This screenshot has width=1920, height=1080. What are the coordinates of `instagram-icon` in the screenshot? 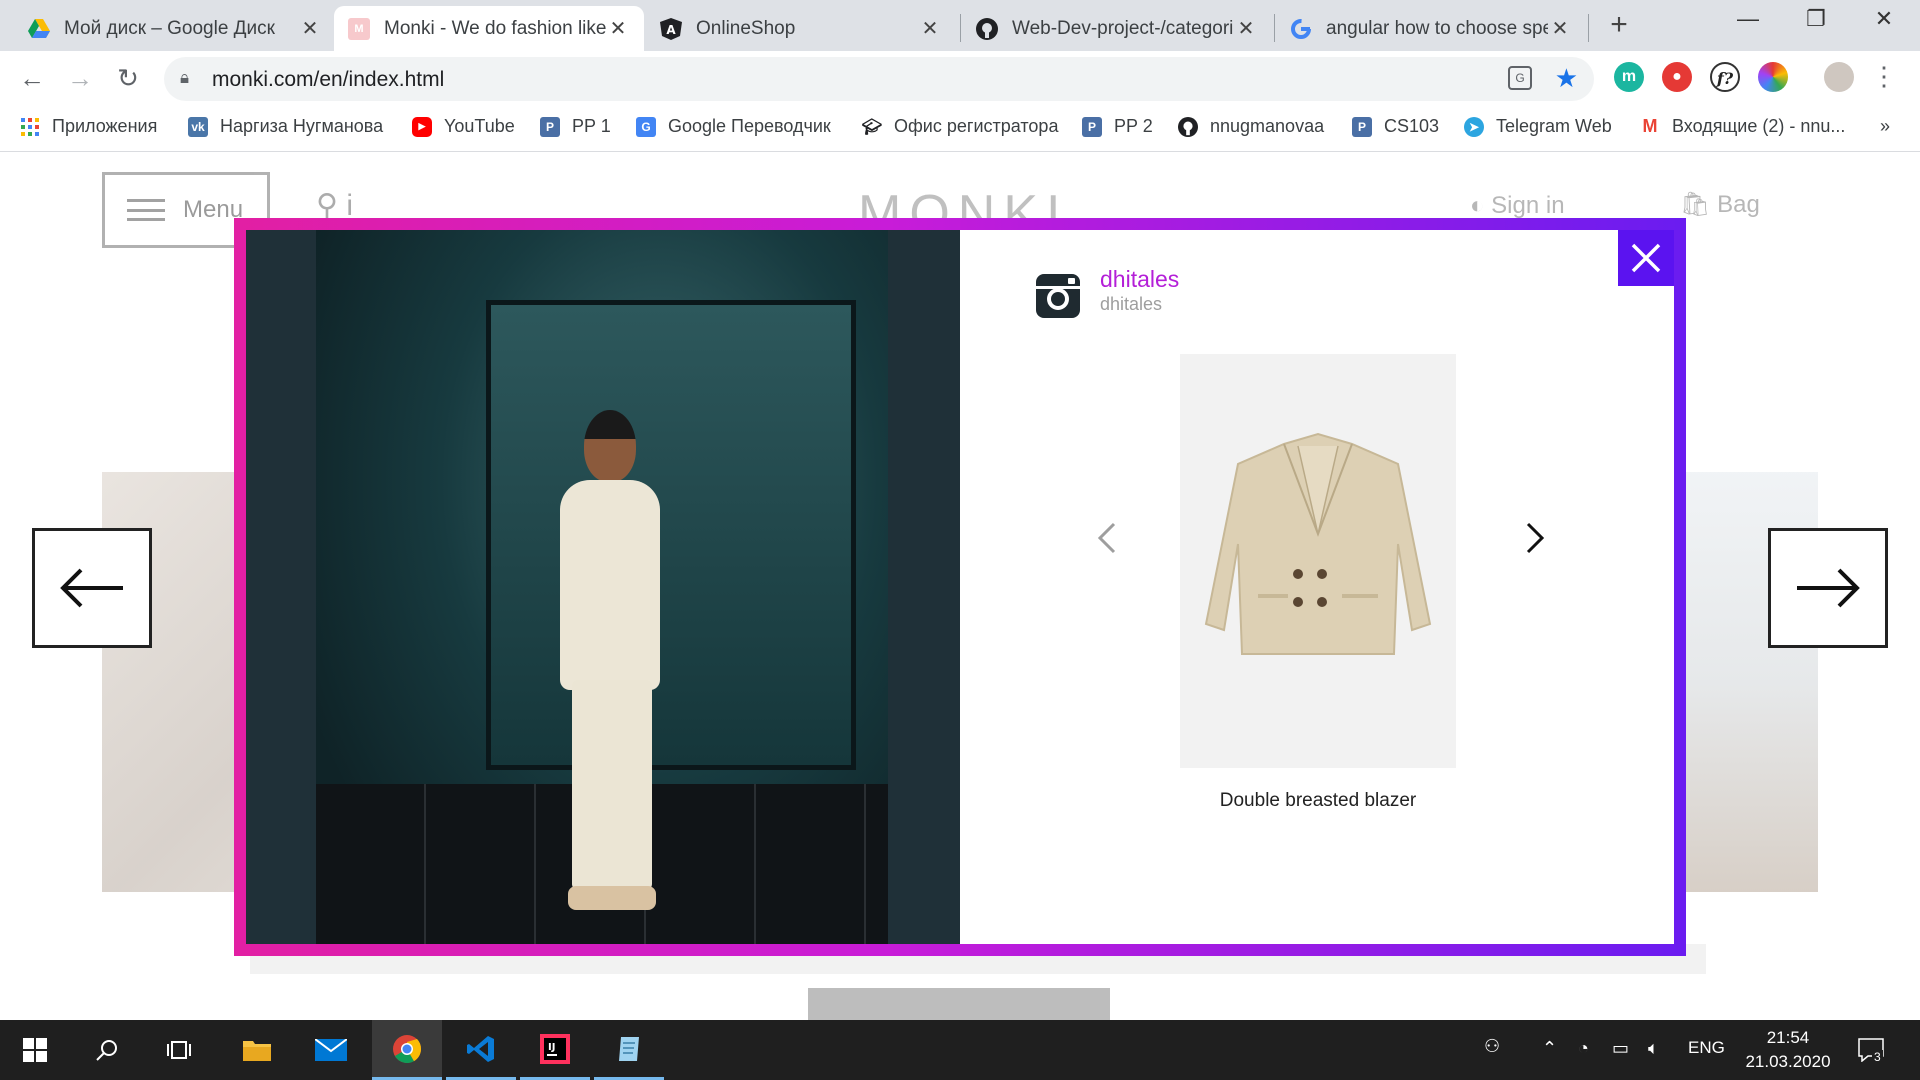 It's located at (1058, 296).